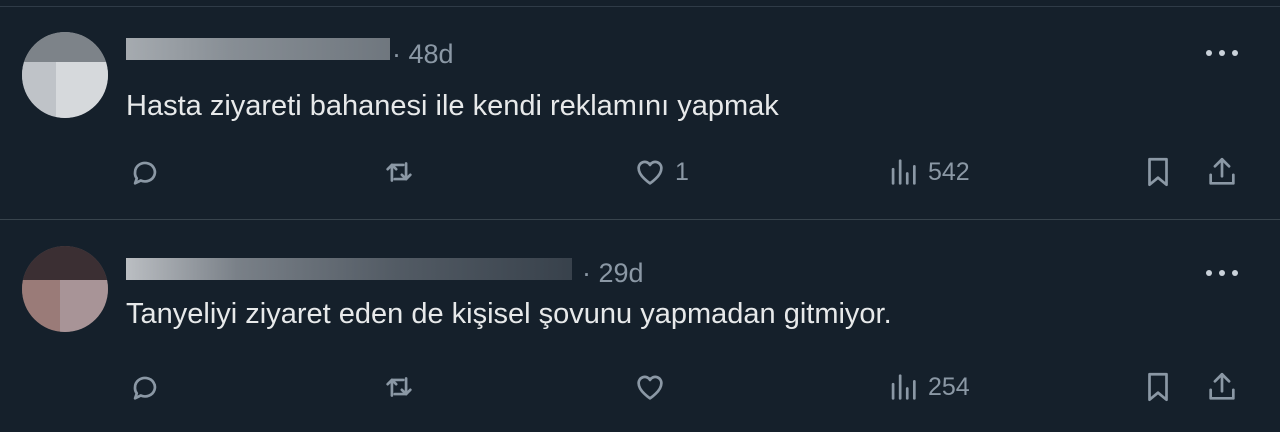 The height and width of the screenshot is (432, 1280). What do you see at coordinates (640, 3) in the screenshot?
I see `top-divider` at bounding box center [640, 3].